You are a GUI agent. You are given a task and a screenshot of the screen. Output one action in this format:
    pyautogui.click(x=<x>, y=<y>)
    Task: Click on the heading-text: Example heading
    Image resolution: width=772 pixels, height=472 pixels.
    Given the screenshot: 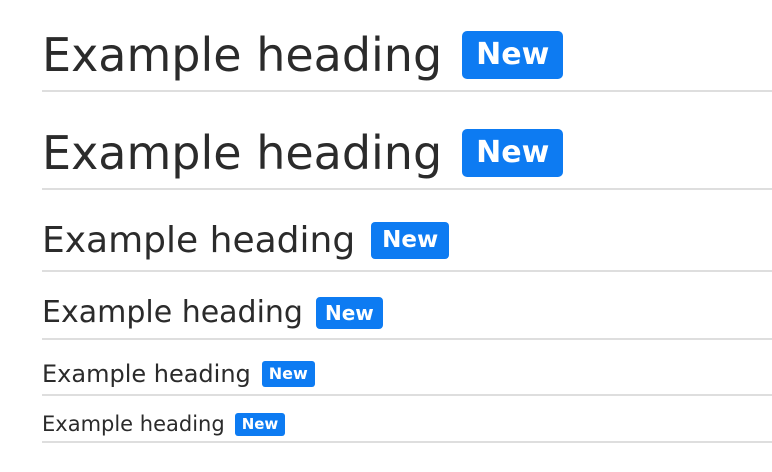 What is the action you would take?
    pyautogui.click(x=133, y=424)
    